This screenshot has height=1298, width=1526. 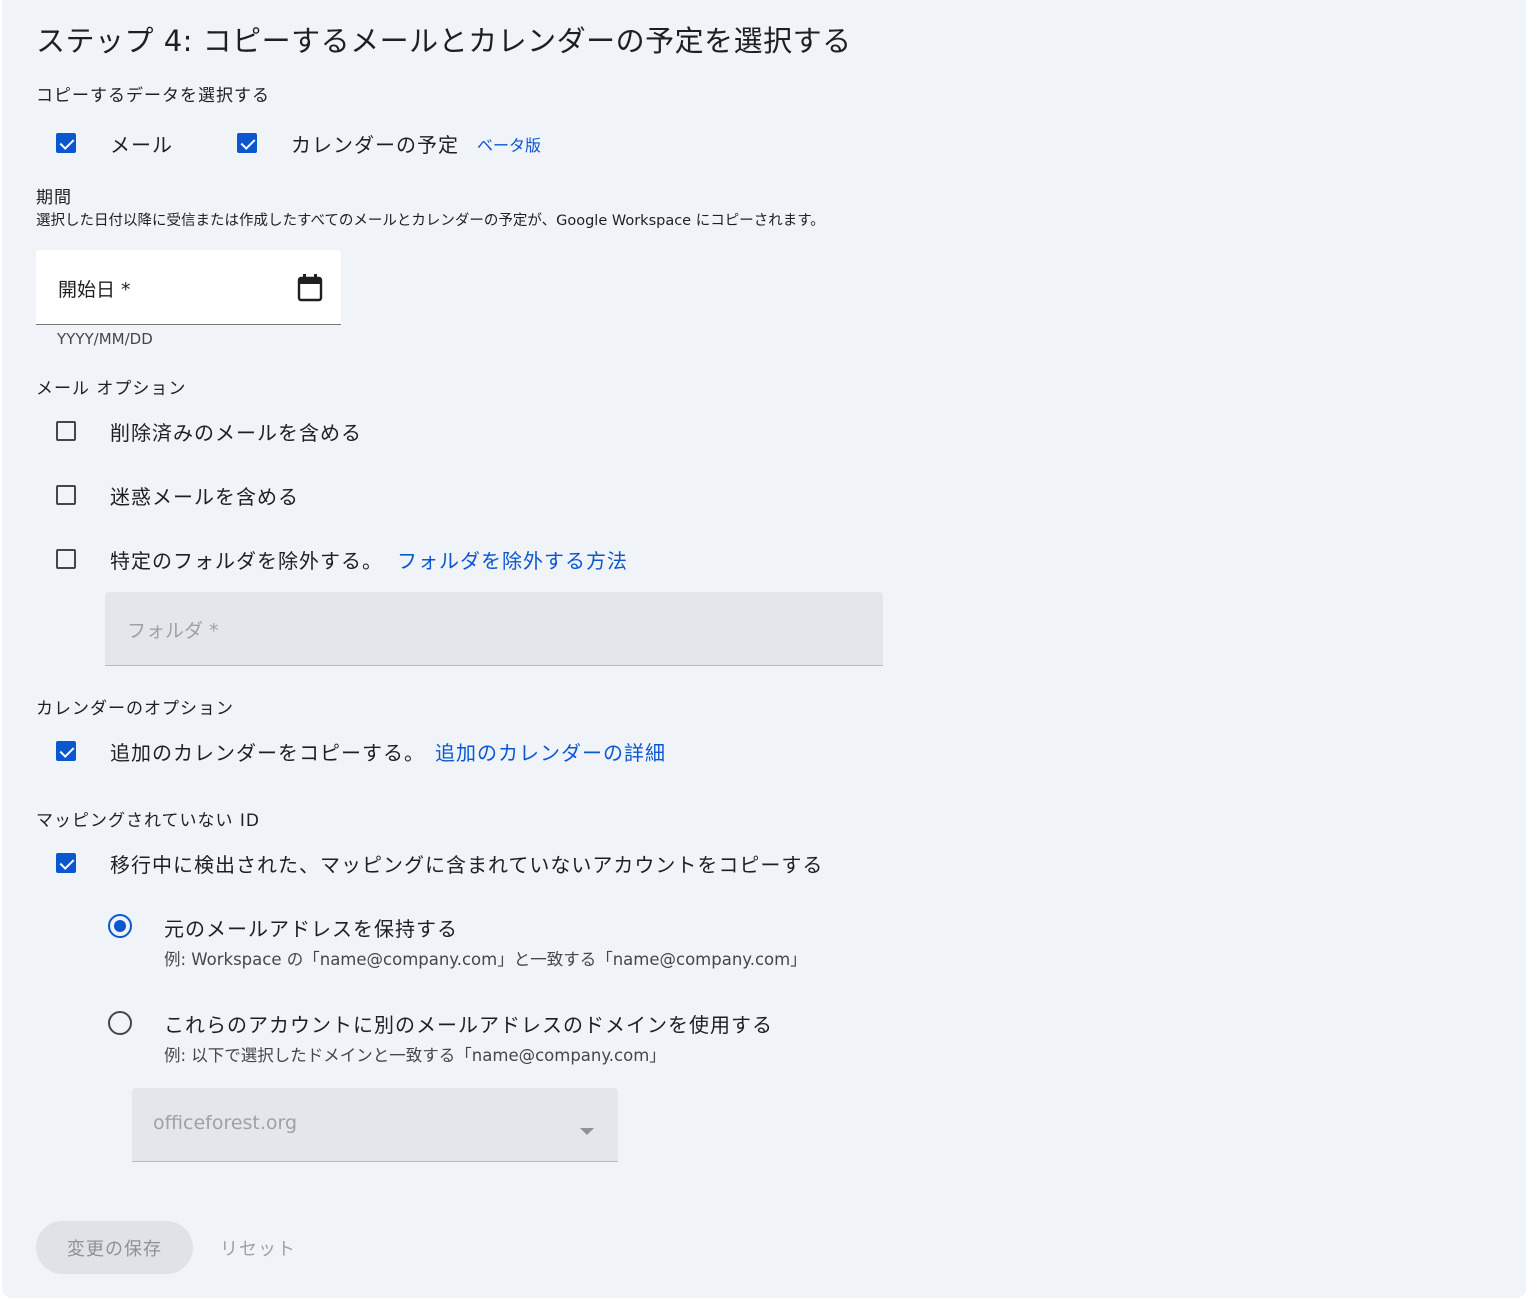 What do you see at coordinates (114, 1247) in the screenshot?
I see `save-button: 変更の保存` at bounding box center [114, 1247].